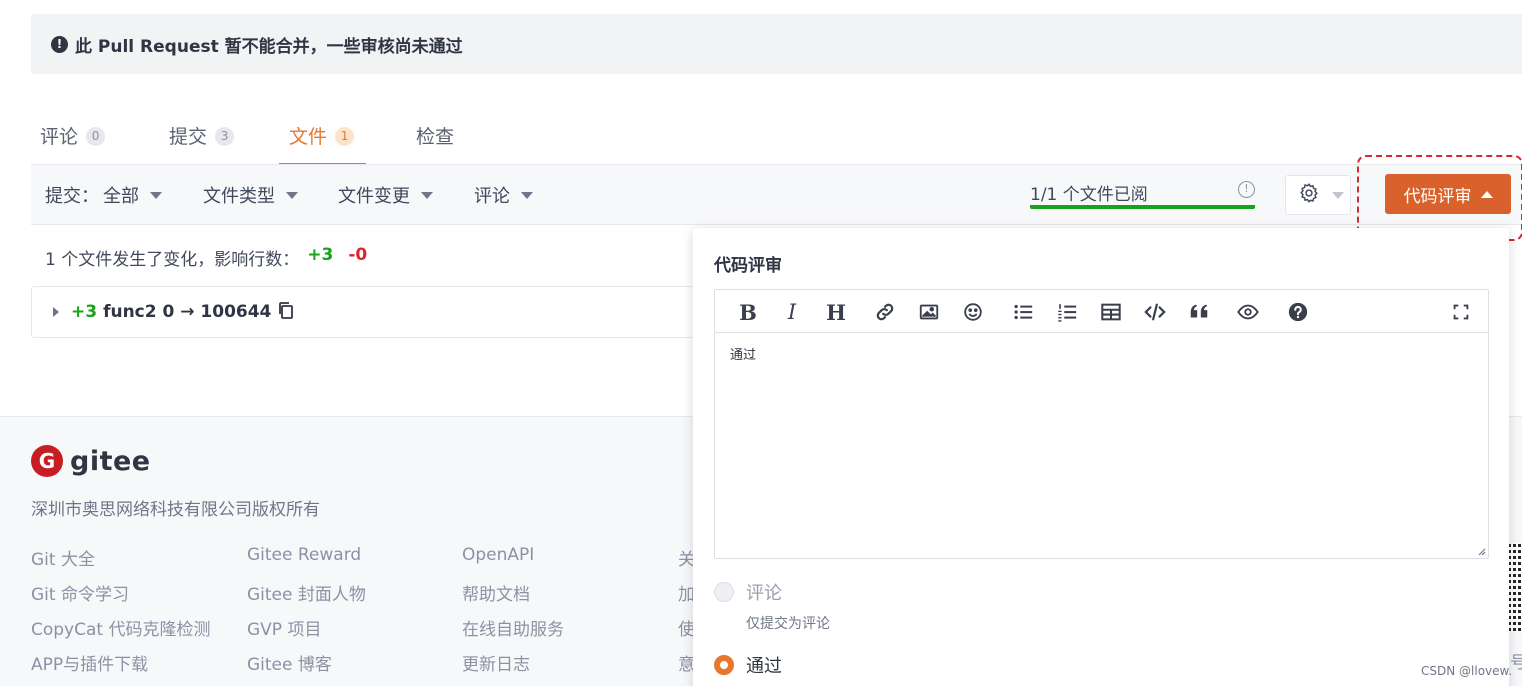 This screenshot has height=686, width=1522. I want to click on footer-link: Git 命令学习, so click(120, 597).